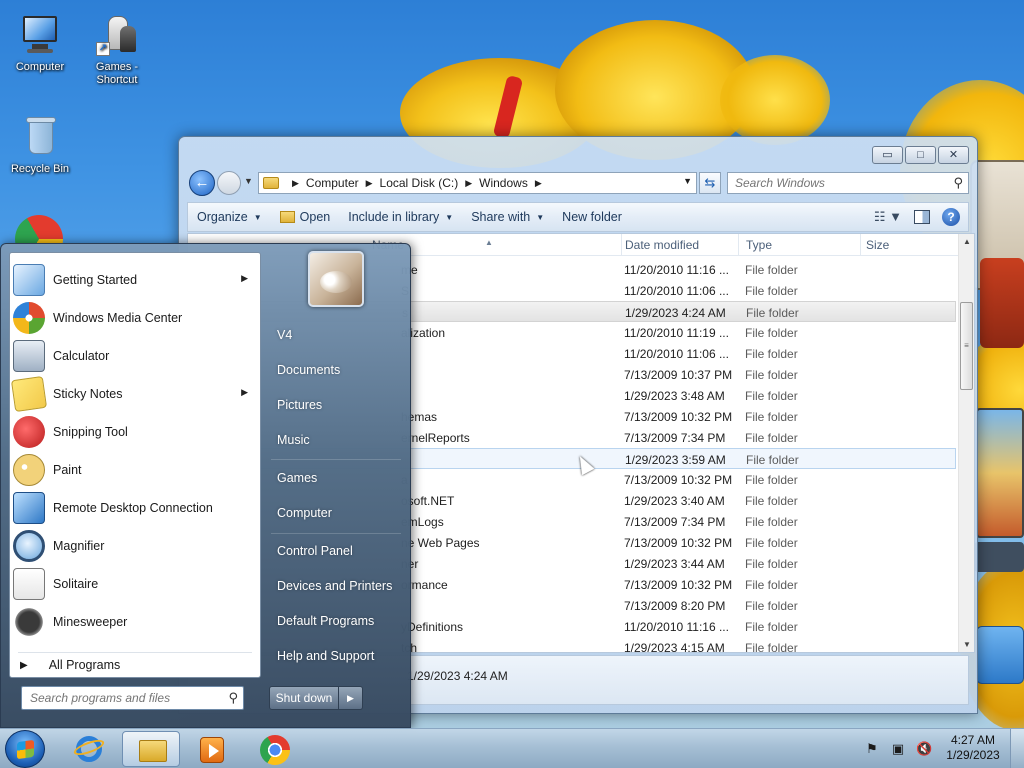 The image size is (1024, 768). What do you see at coordinates (710, 183) in the screenshot?
I see `refresh-button: ⇆` at bounding box center [710, 183].